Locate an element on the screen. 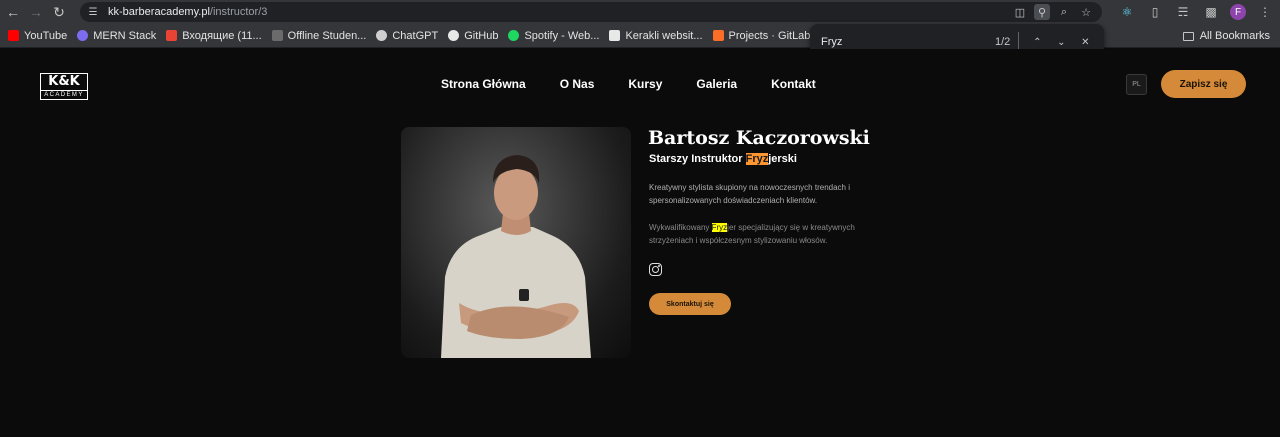 This screenshot has width=1280, height=437. reload-icon: ↻ is located at coordinates (59, 12).